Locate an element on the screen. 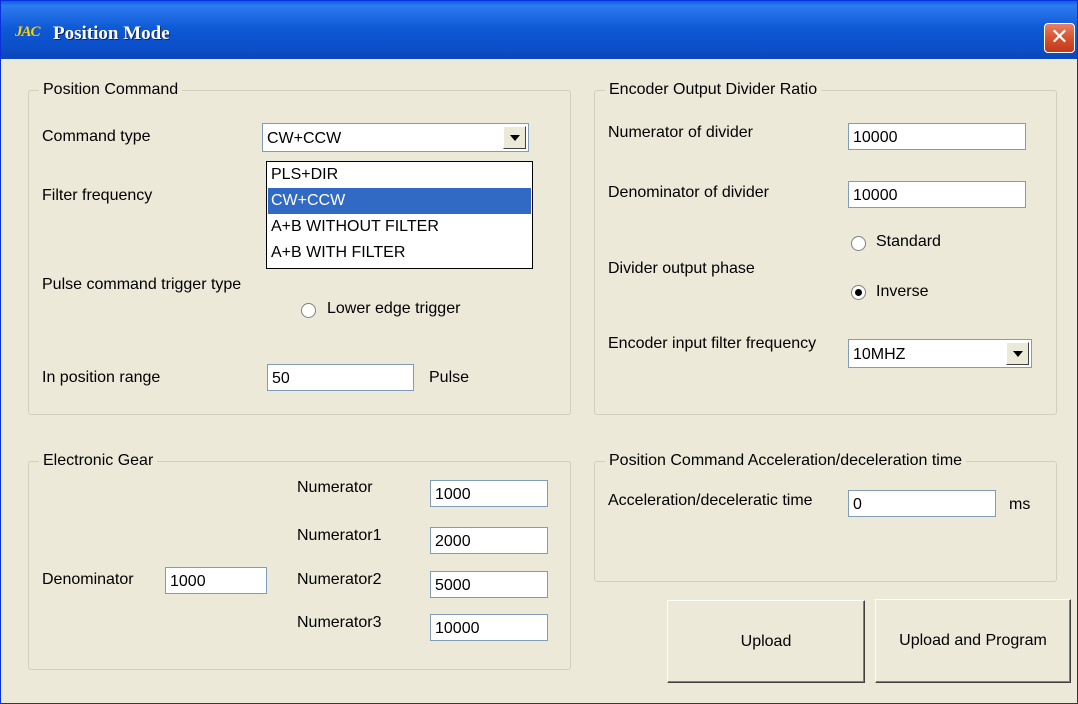  command-type-option: A+B WITH FILTER is located at coordinates (399, 253).